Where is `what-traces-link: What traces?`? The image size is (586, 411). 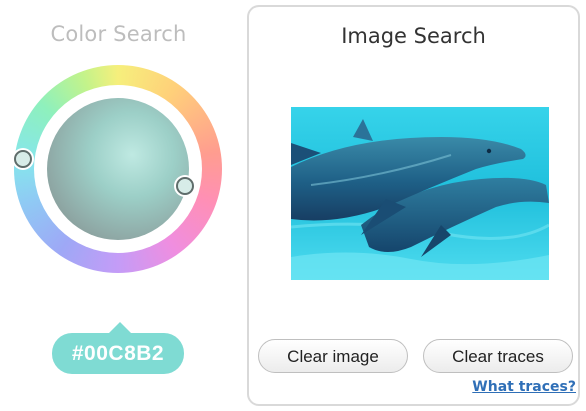 what-traces-link: What traces? is located at coordinates (515, 387).